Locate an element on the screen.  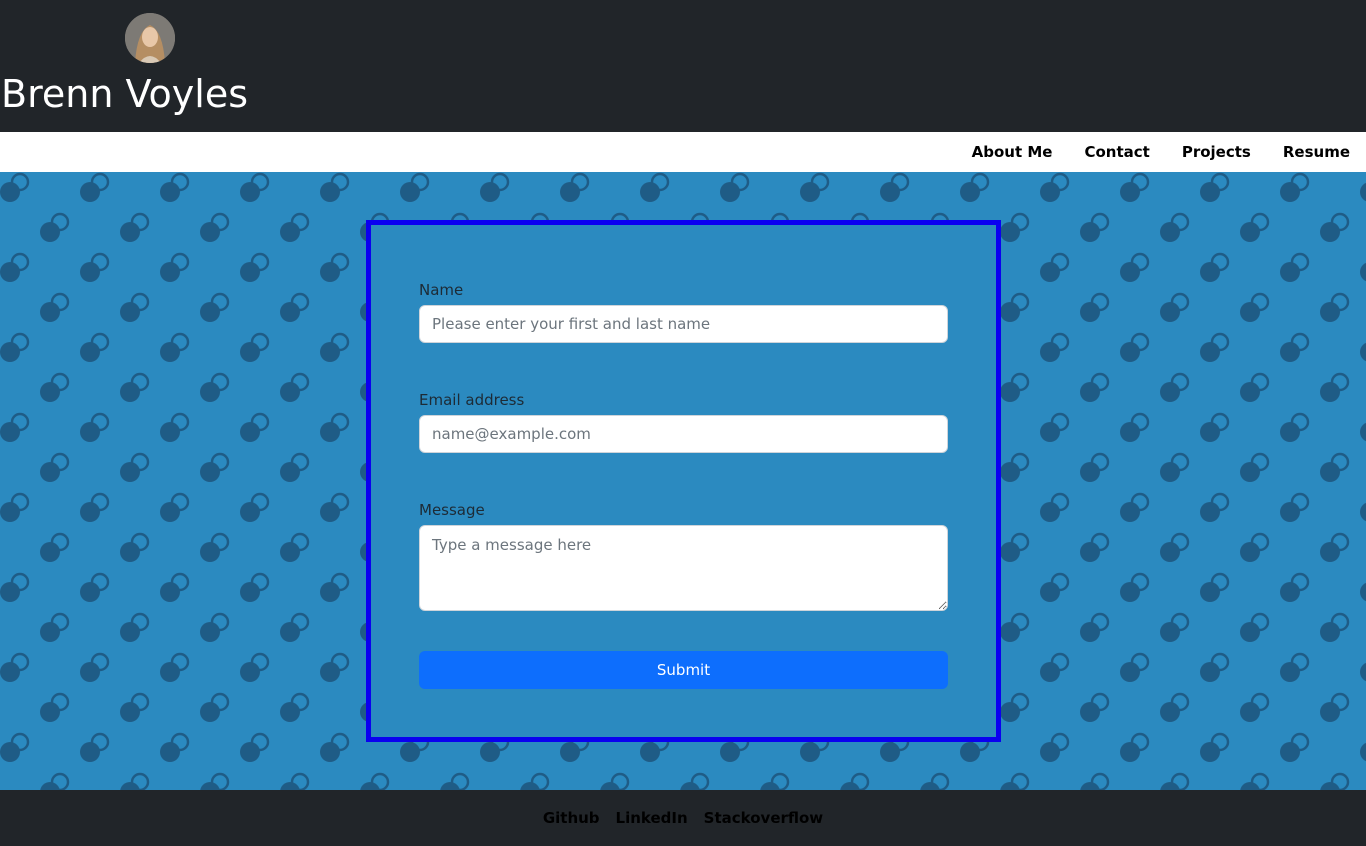
profile-photo-icon is located at coordinates (150, 38).